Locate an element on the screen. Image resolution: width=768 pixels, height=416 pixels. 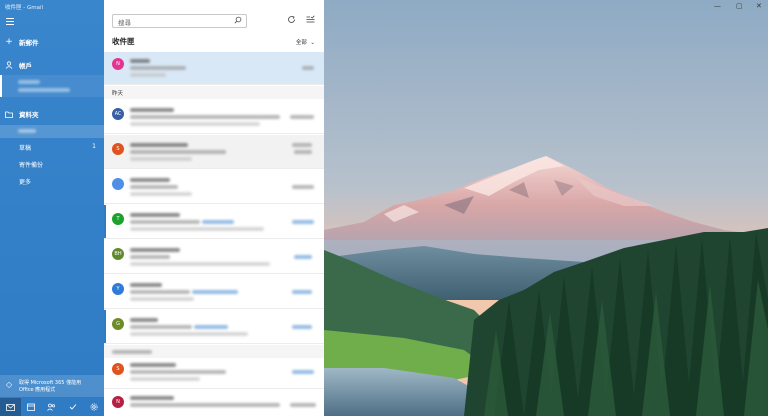
maximize-button: ▢ is located at coordinates (739, 6).